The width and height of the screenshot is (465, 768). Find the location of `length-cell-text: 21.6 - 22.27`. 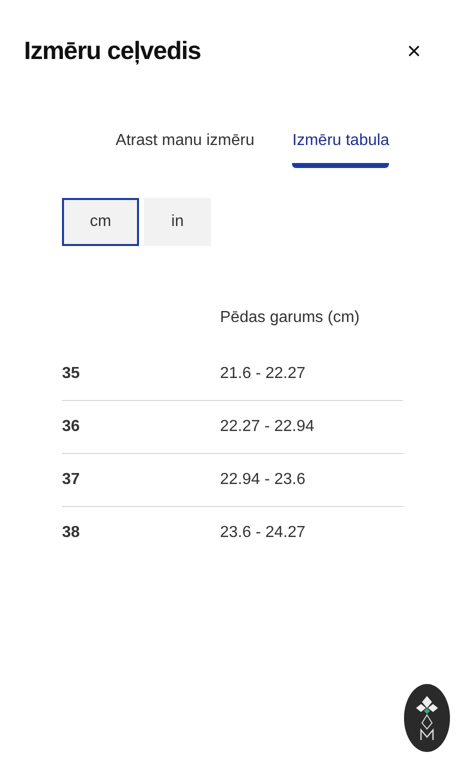

length-cell-text: 21.6 - 22.27 is located at coordinates (263, 374).